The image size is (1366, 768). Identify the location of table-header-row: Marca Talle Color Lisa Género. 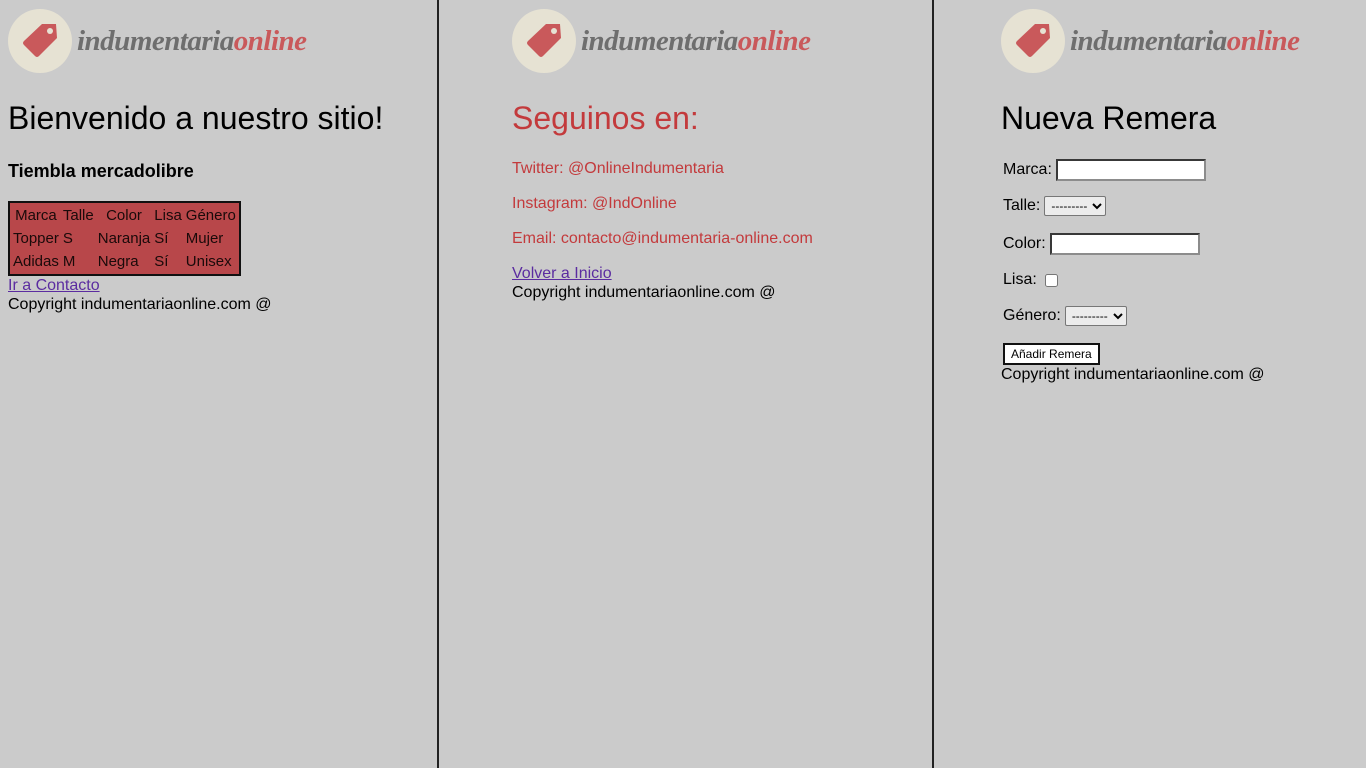
(124, 215).